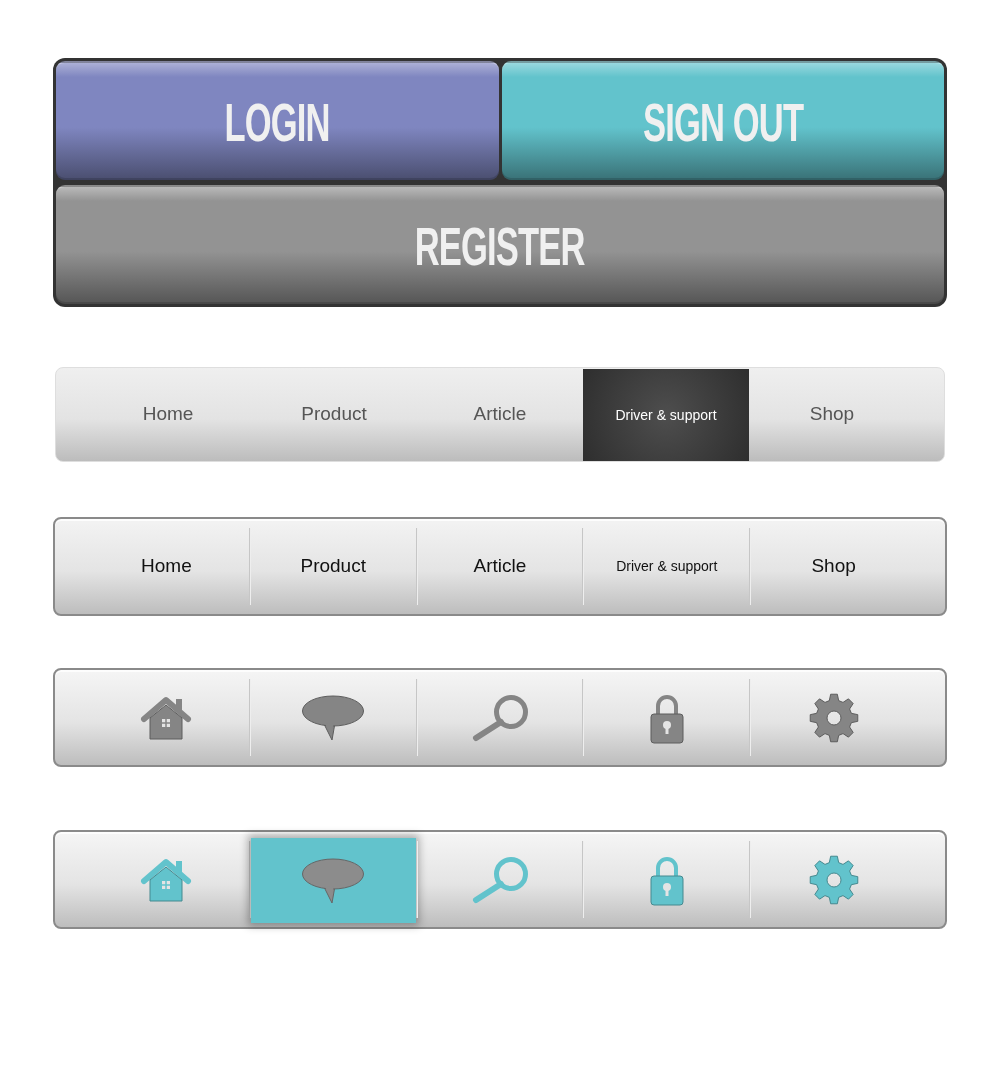  What do you see at coordinates (333, 880) in the screenshot?
I see `speech-bubble-icon` at bounding box center [333, 880].